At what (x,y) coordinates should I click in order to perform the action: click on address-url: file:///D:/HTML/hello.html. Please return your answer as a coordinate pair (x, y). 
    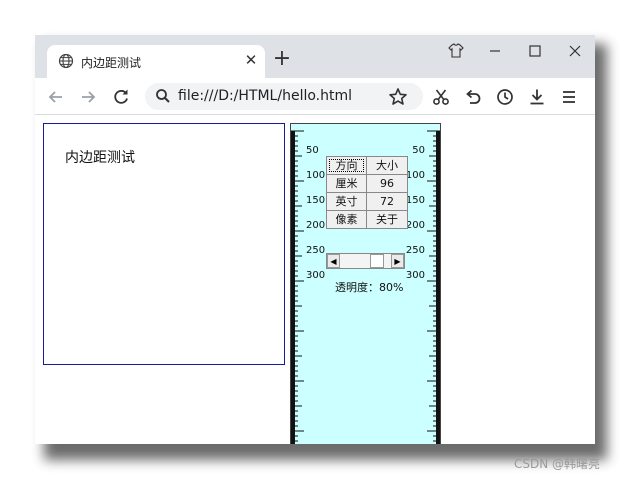
    Looking at the image, I should click on (265, 96).